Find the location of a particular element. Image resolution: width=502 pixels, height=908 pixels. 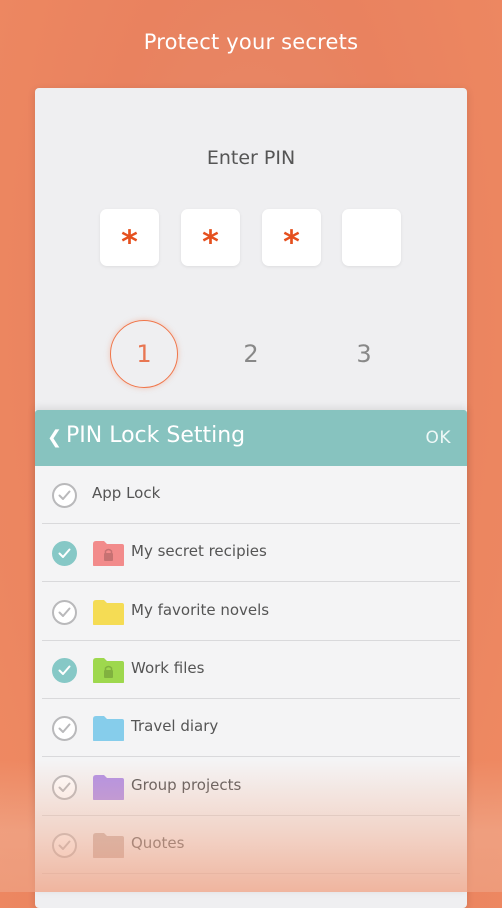

row-label: Quotes is located at coordinates (158, 842).